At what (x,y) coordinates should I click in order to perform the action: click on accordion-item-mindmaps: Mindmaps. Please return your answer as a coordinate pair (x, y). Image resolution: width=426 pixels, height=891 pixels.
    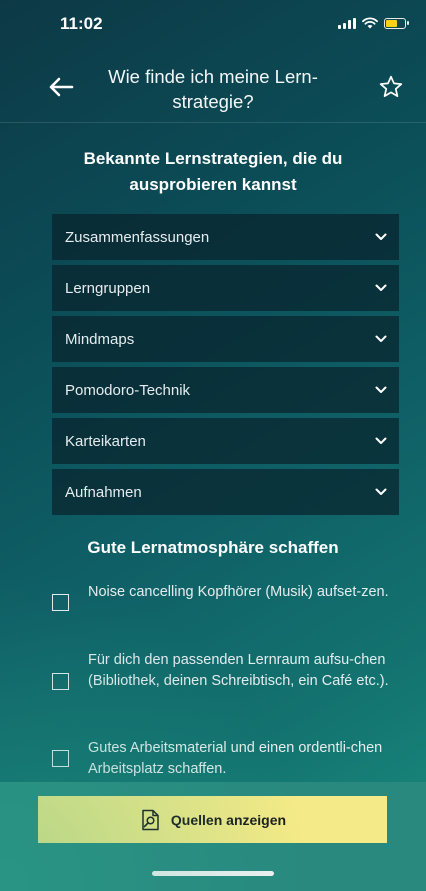
    Looking at the image, I should click on (225, 339).